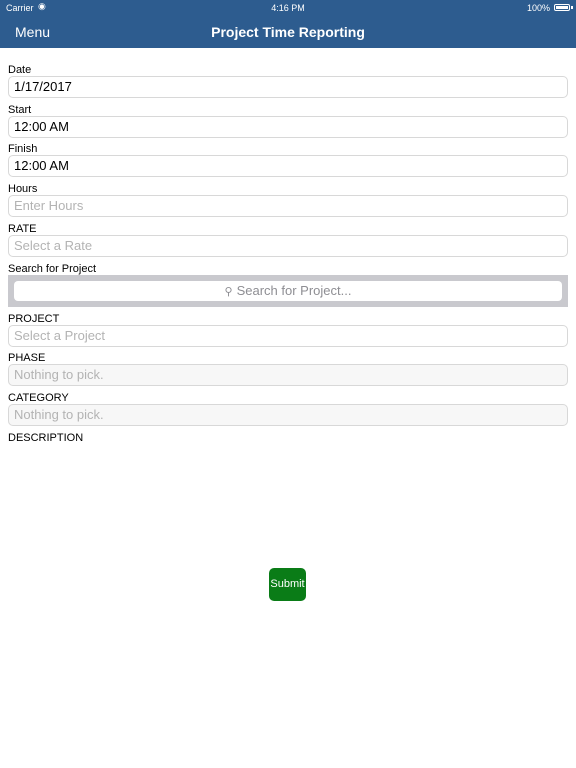  Describe the element at coordinates (22, 229) in the screenshot. I see `rate-label: RATE` at that location.